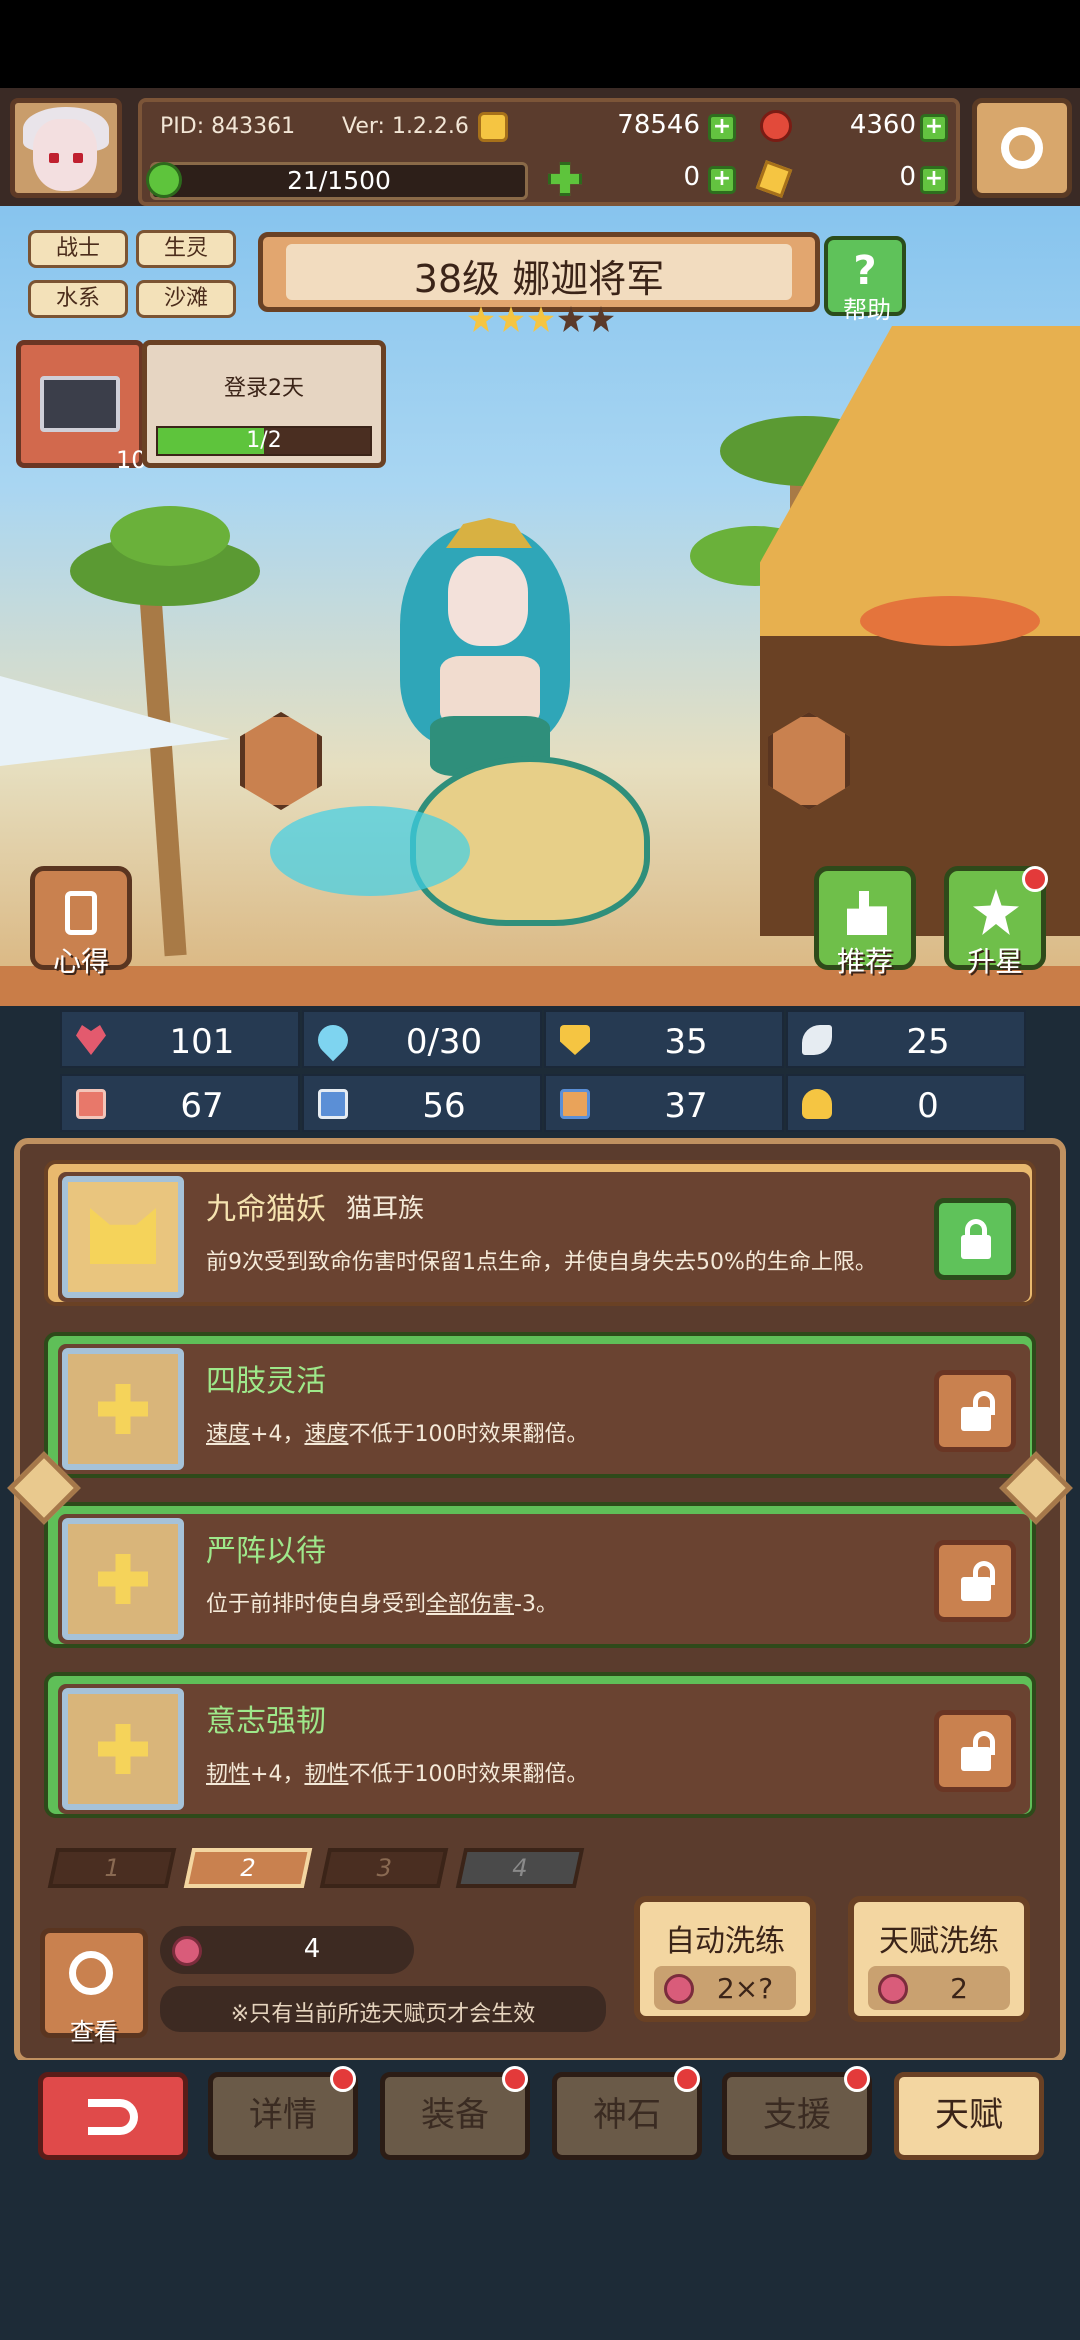 The width and height of the screenshot is (1080, 2340). Describe the element at coordinates (540, 44) in the screenshot. I see `status-bar` at that location.